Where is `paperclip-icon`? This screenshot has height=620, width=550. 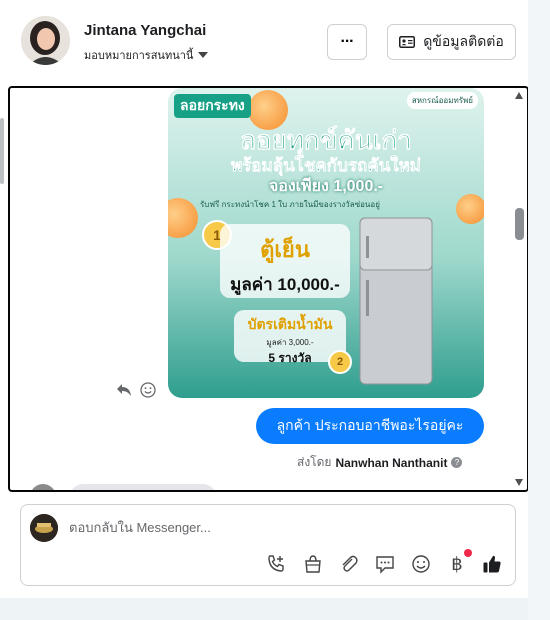 paperclip-icon is located at coordinates (350, 563).